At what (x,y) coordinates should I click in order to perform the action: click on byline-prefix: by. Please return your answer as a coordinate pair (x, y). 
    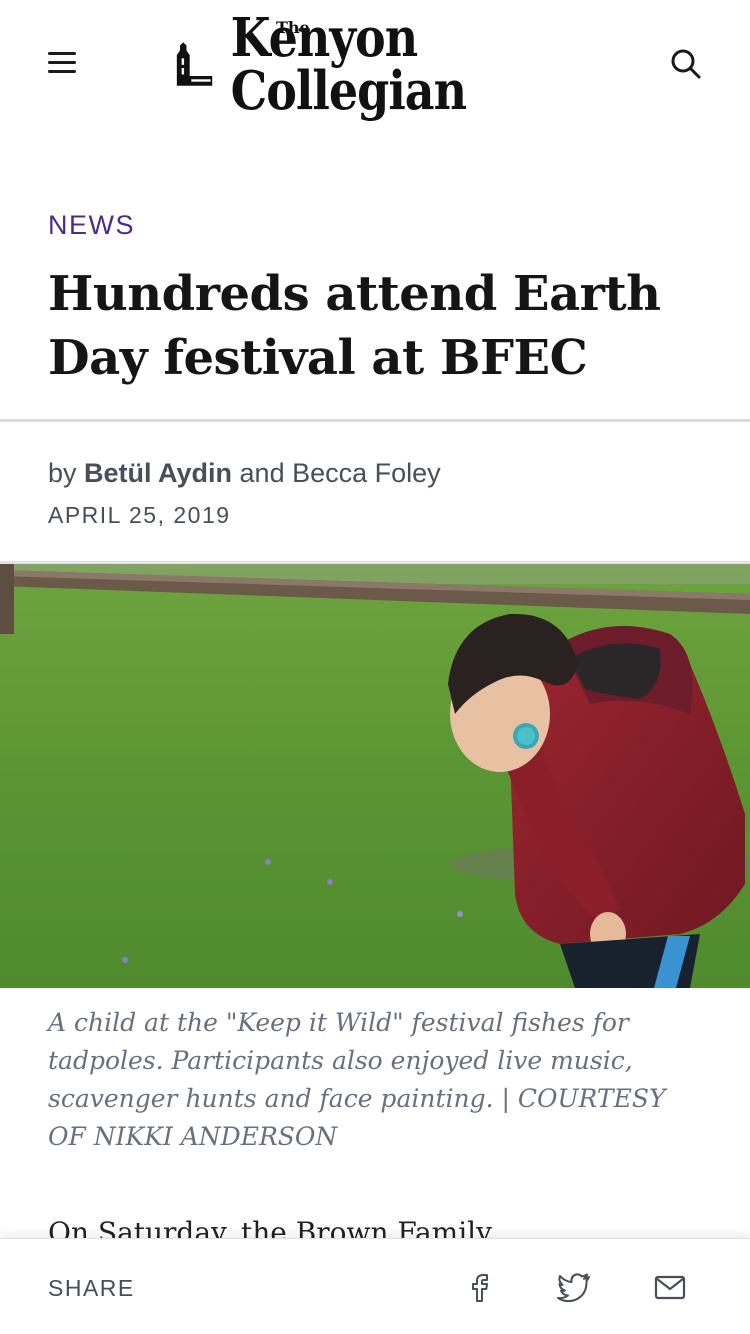
    Looking at the image, I should click on (66, 473).